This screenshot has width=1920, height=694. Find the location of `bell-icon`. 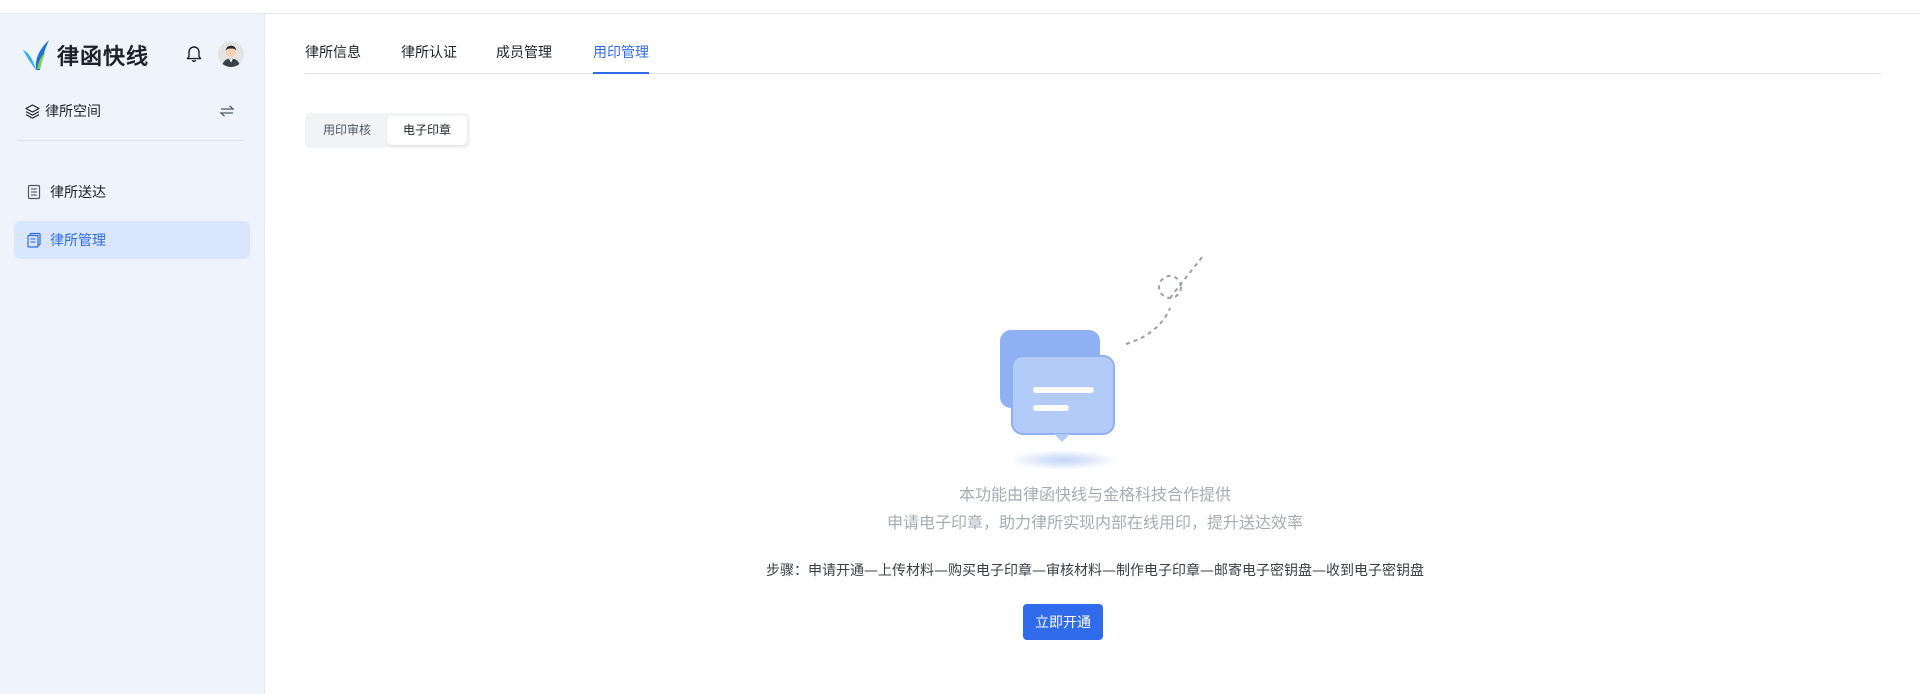

bell-icon is located at coordinates (194, 54).